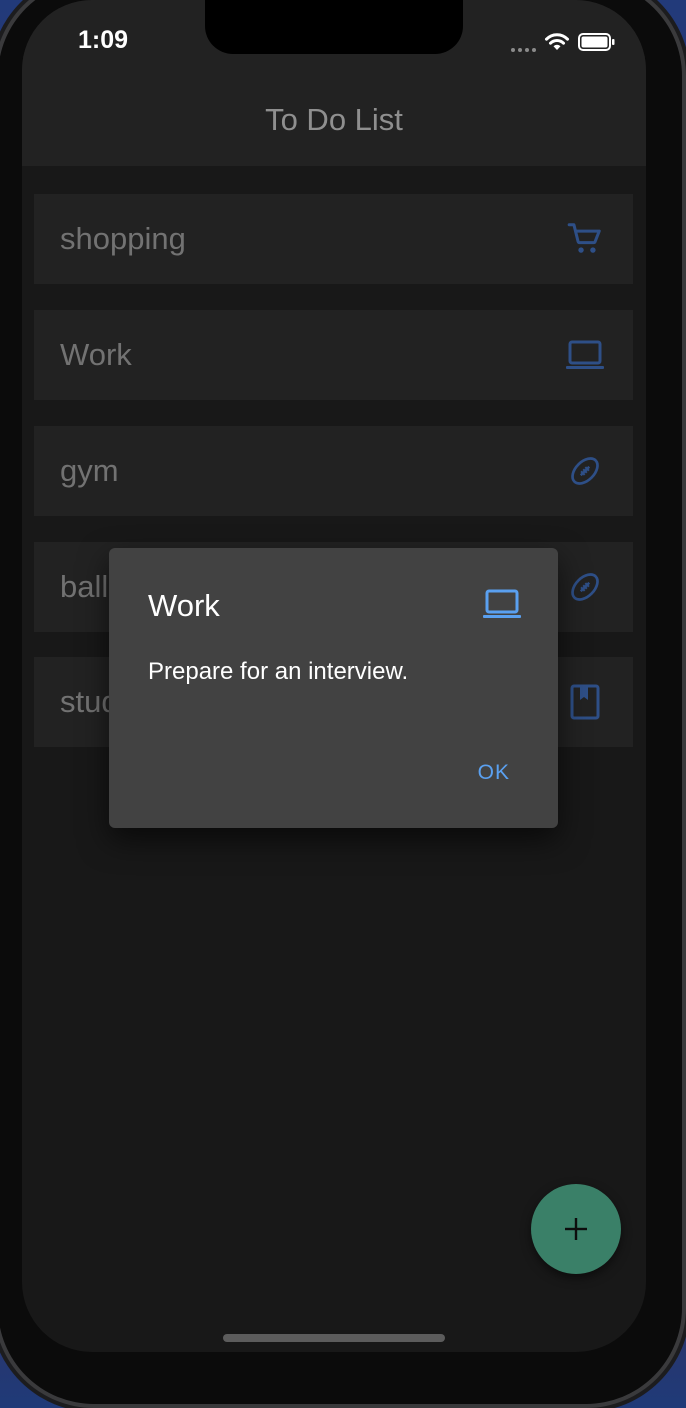  I want to click on home-indicator, so click(334, 1338).